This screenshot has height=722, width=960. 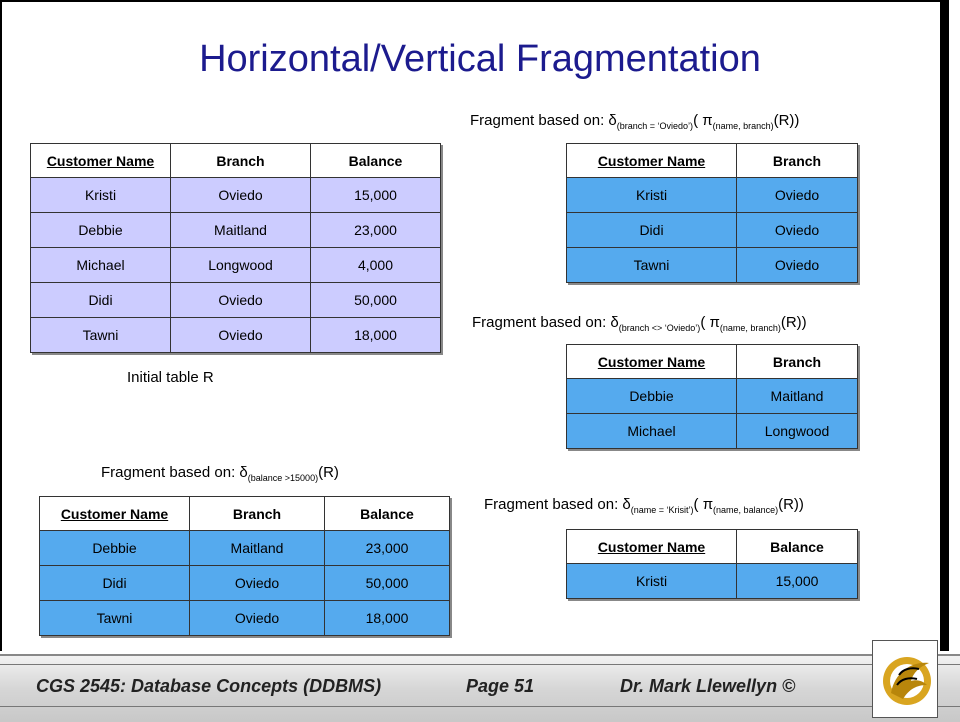 I want to click on table-row: Kristi 15,000, so click(x=712, y=581).